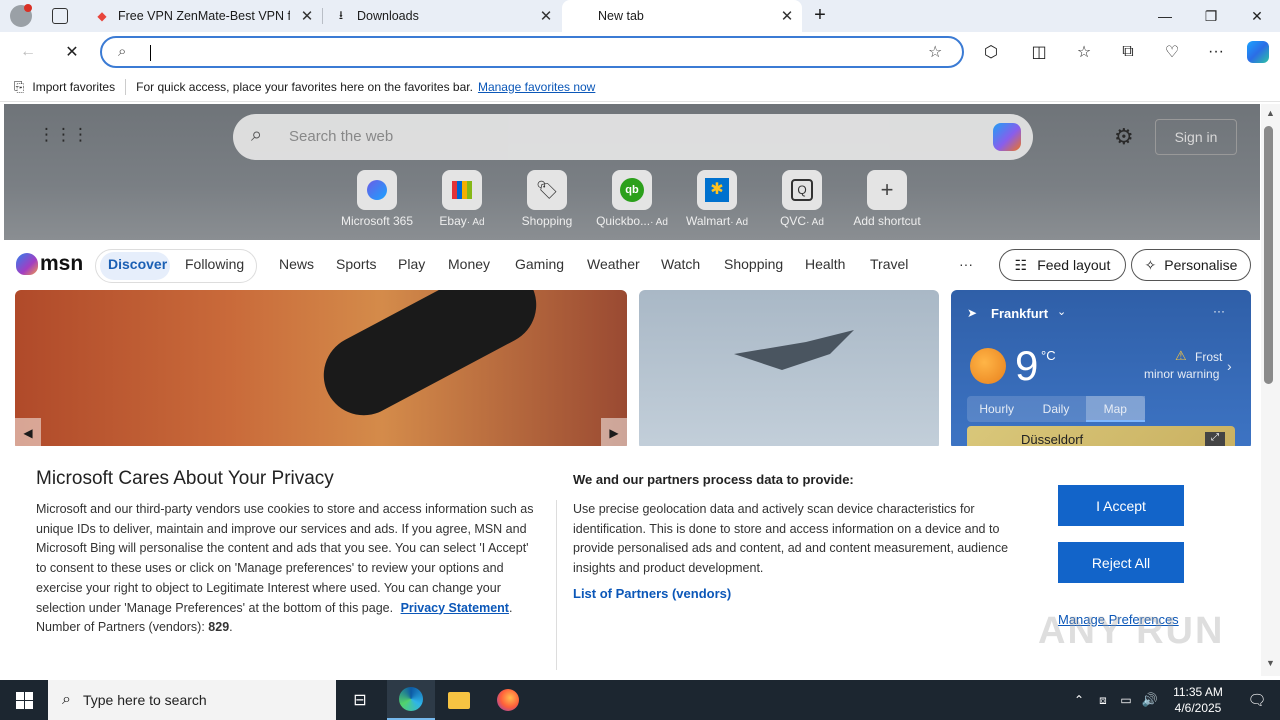  Describe the element at coordinates (1079, 700) in the screenshot. I see `tray-chevron-up-icon: ⌃` at that location.